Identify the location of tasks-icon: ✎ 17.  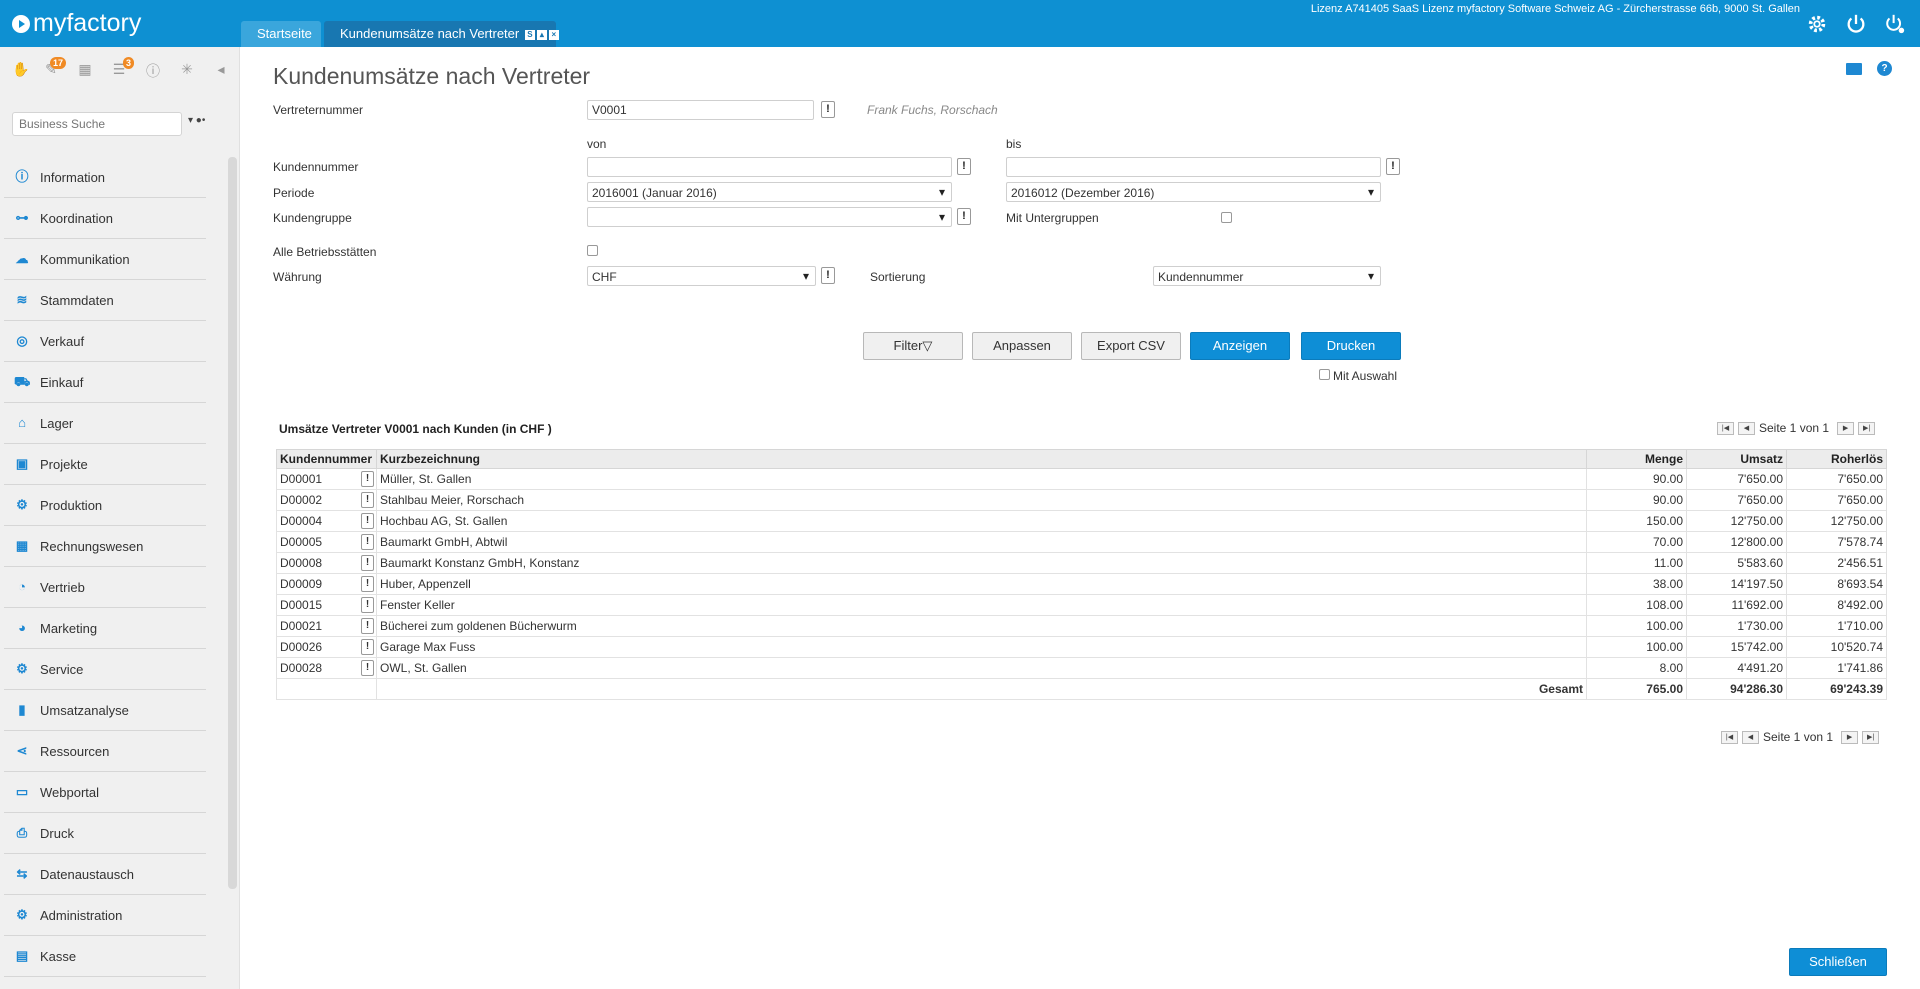
(53, 69).